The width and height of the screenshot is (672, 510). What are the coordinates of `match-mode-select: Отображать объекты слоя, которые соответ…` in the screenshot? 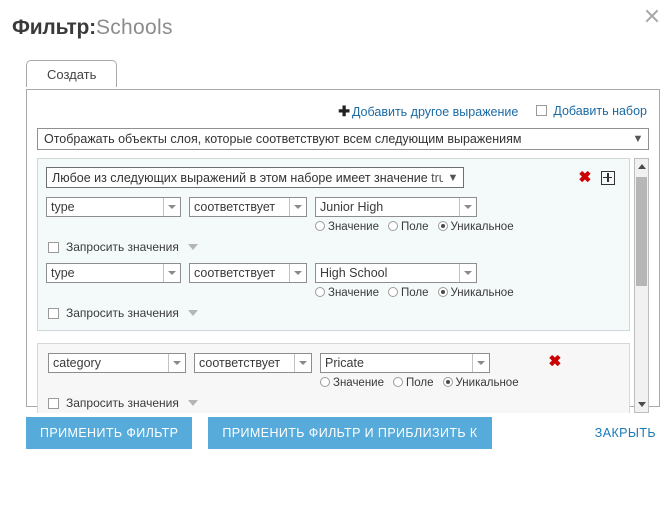 It's located at (343, 139).